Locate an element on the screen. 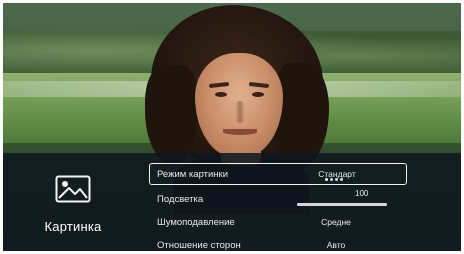 The height and width of the screenshot is (254, 464). menu-item-noise-reduction: Шумоподавление Средне is located at coordinates (278, 222).